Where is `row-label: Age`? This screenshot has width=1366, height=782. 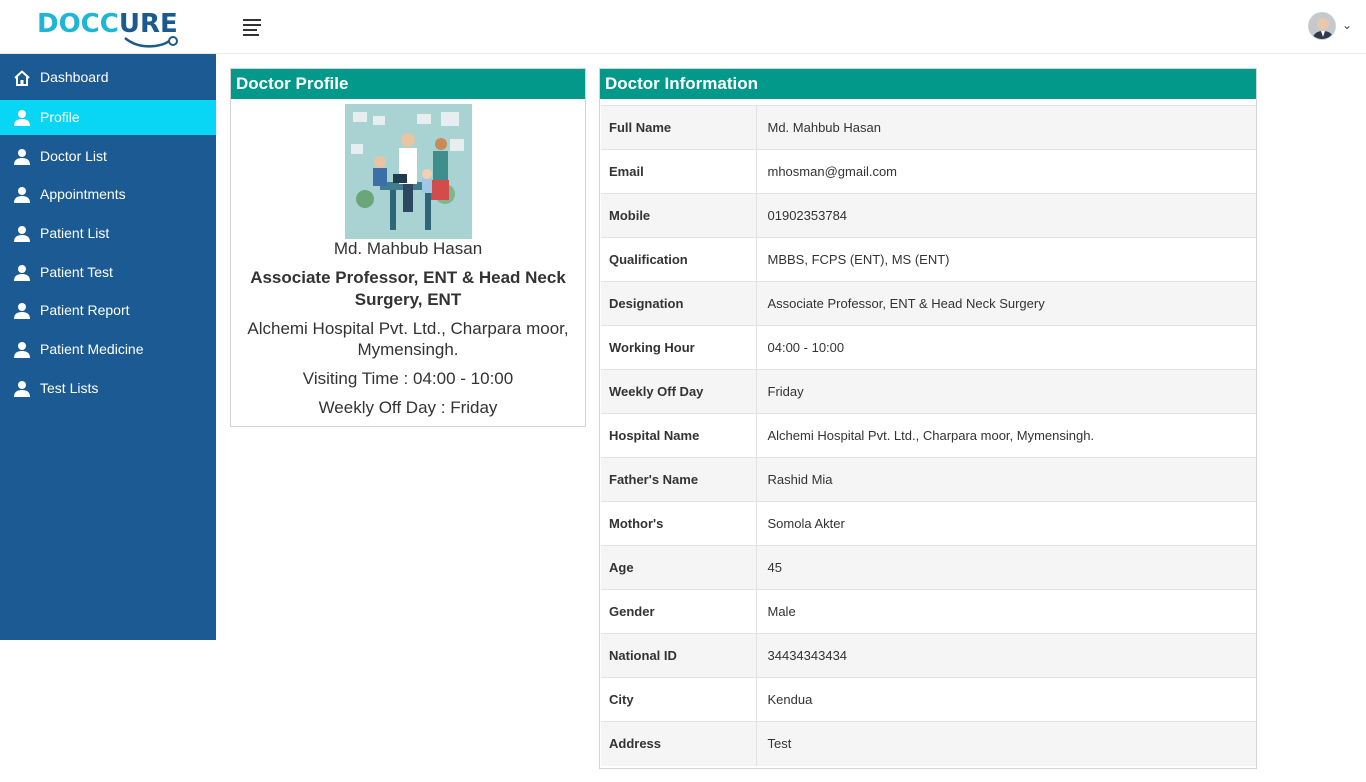
row-label: Age is located at coordinates (679, 567).